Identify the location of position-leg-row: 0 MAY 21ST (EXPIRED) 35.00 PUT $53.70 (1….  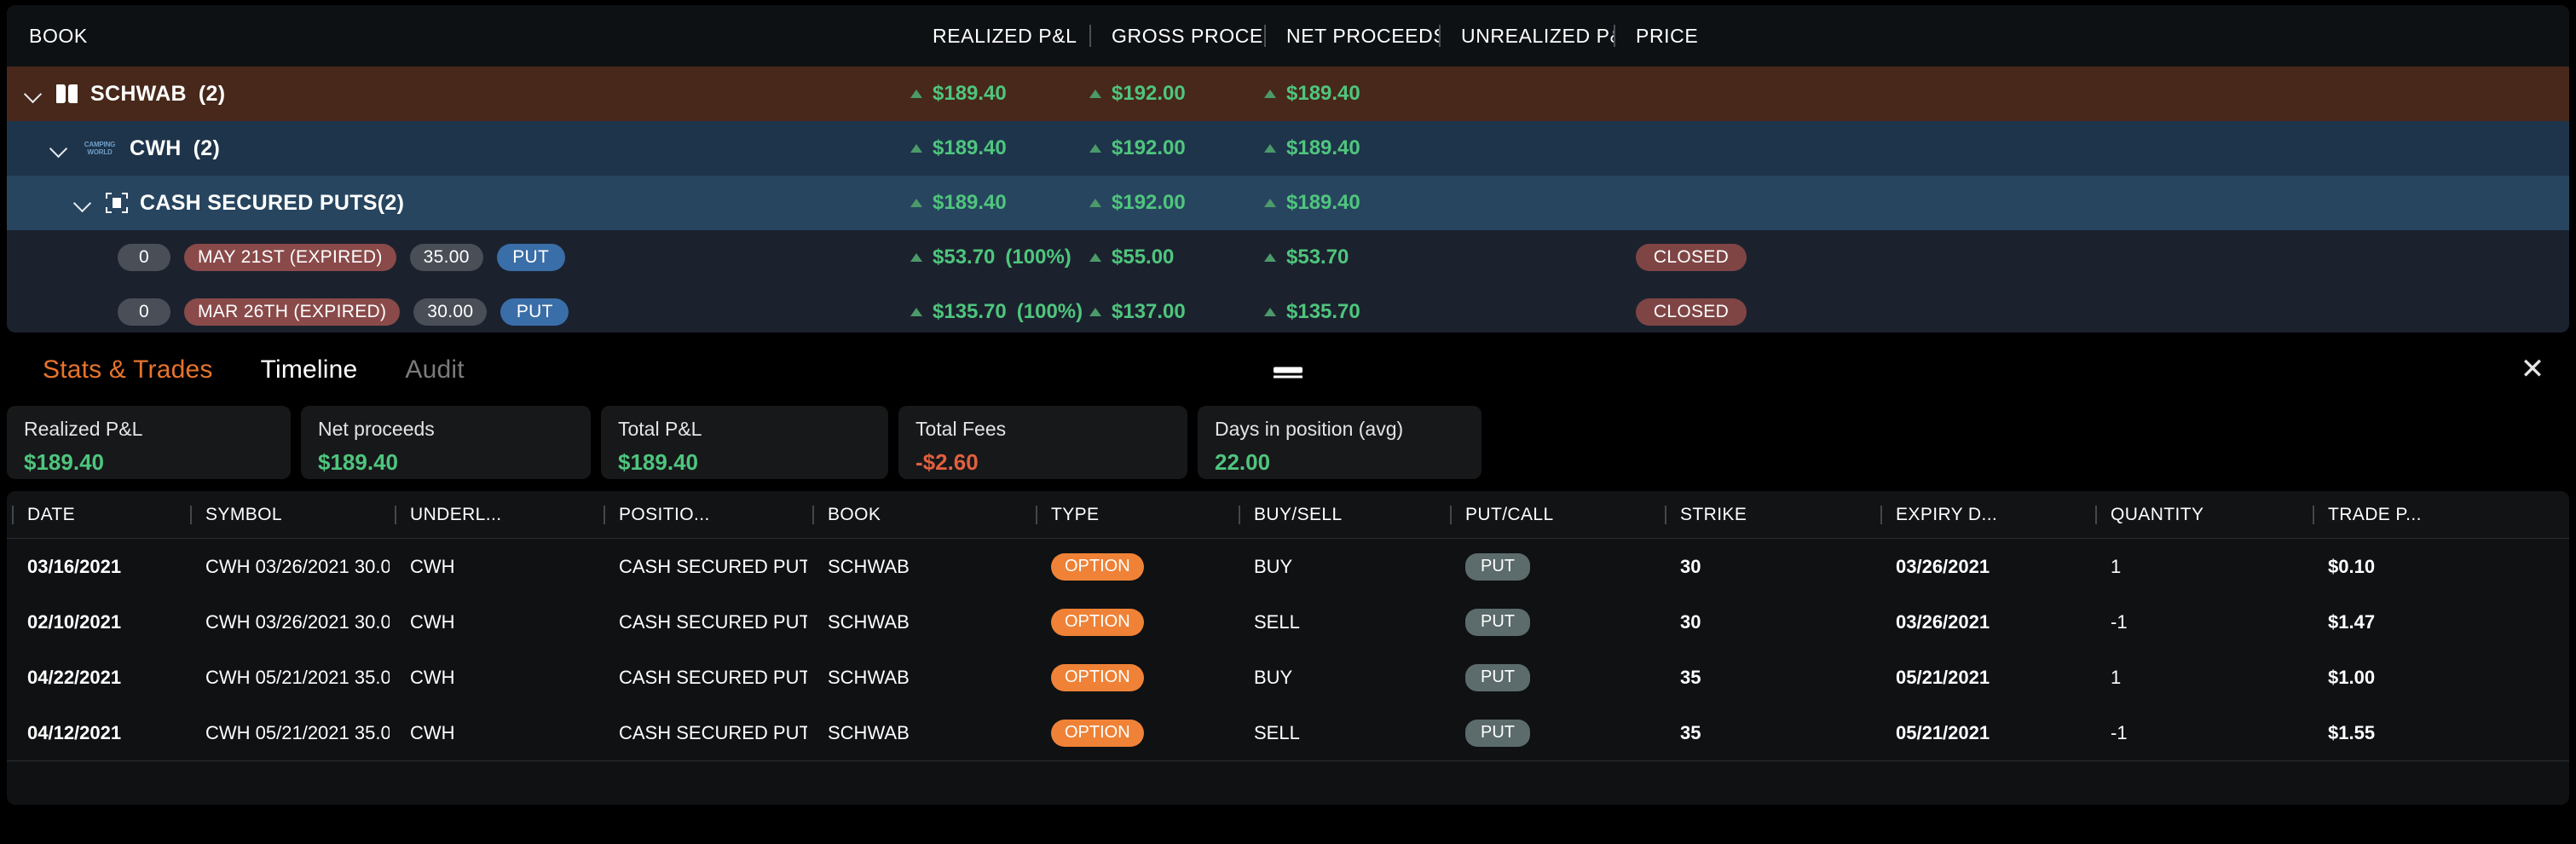
(1288, 257).